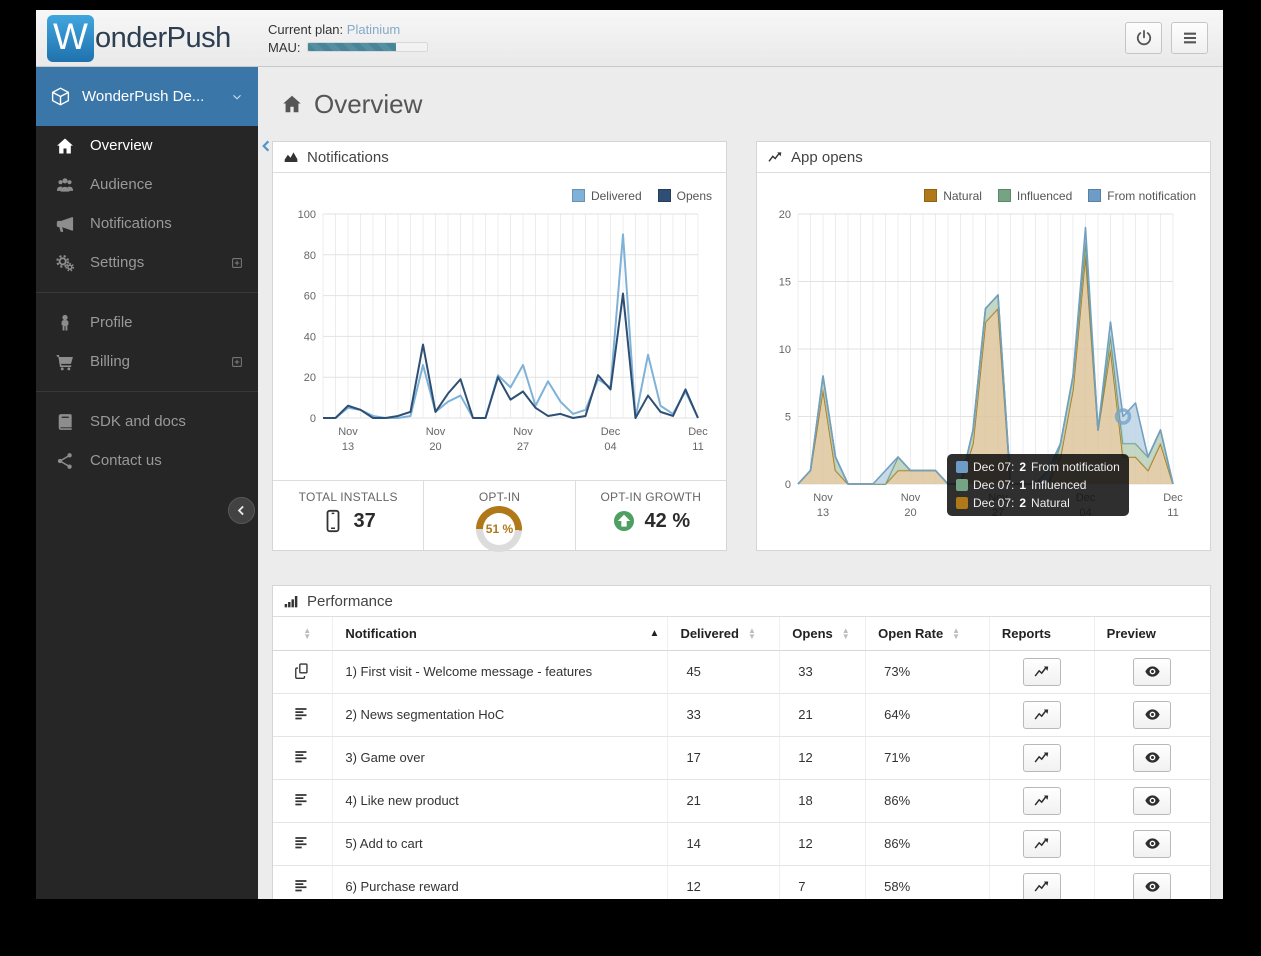 The image size is (1261, 956). I want to click on notification-name: 5) Add to cart, so click(500, 844).